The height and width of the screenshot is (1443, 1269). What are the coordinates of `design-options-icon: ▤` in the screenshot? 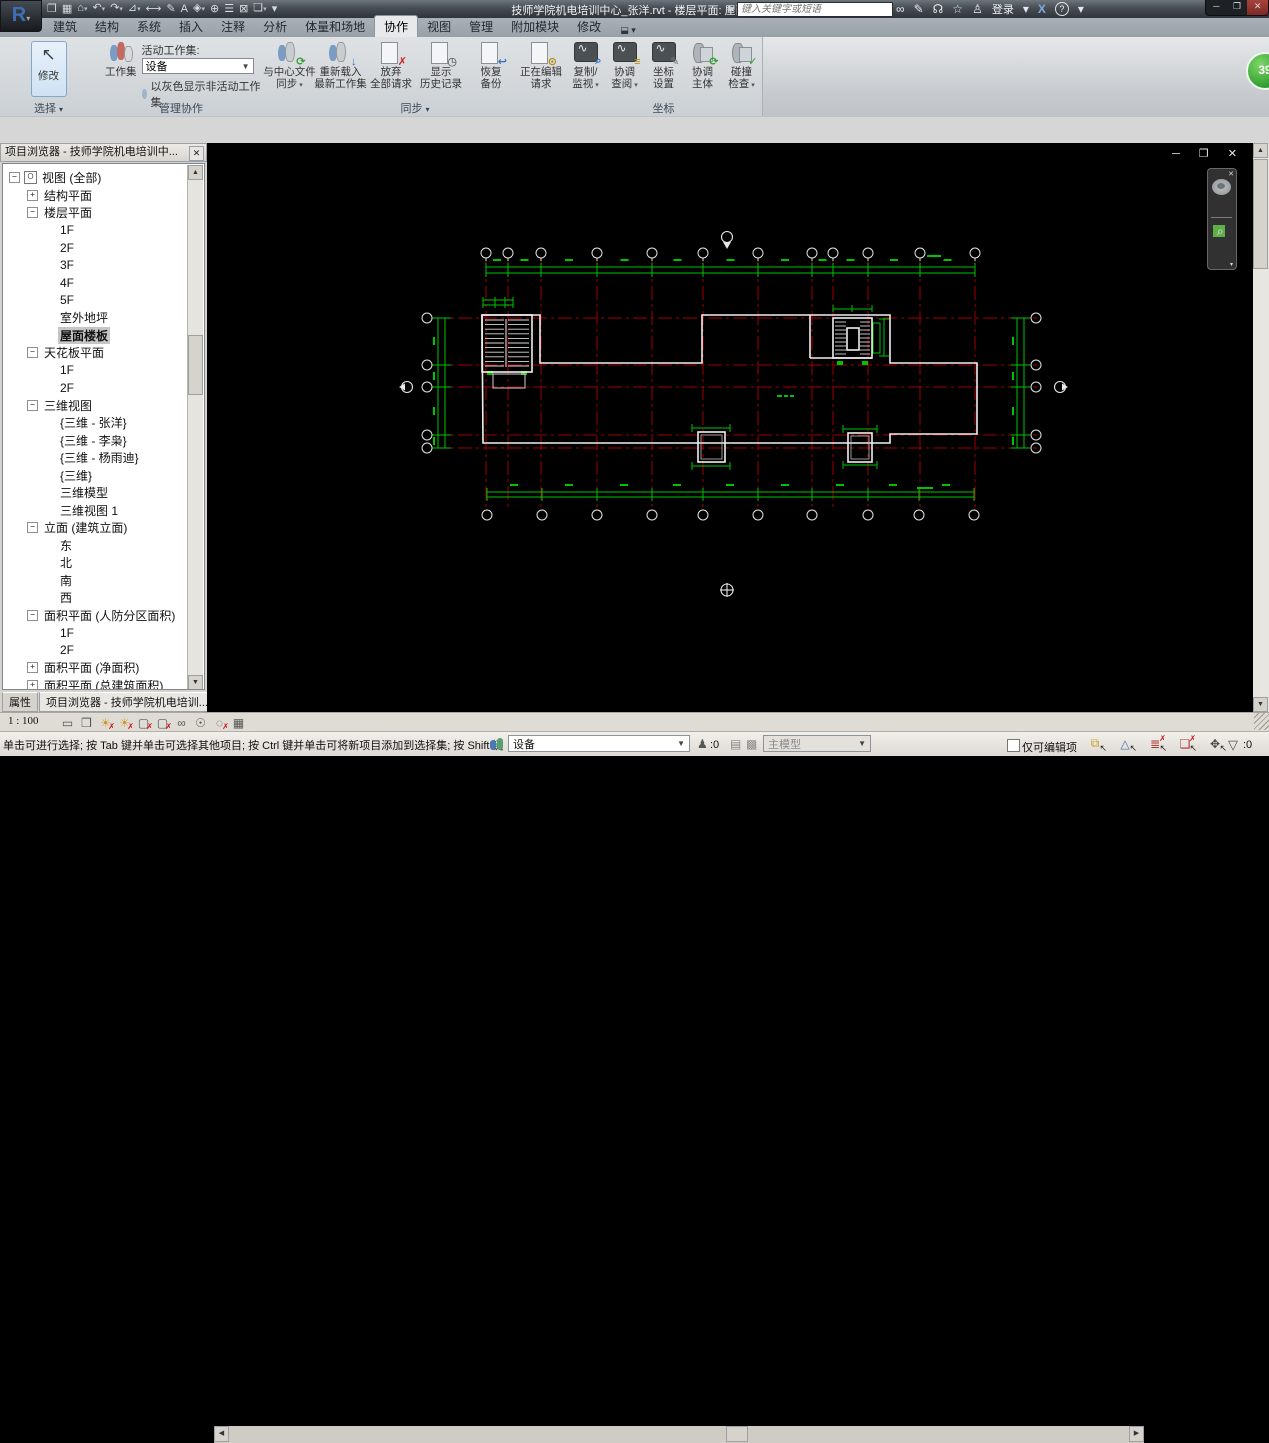 It's located at (735, 744).